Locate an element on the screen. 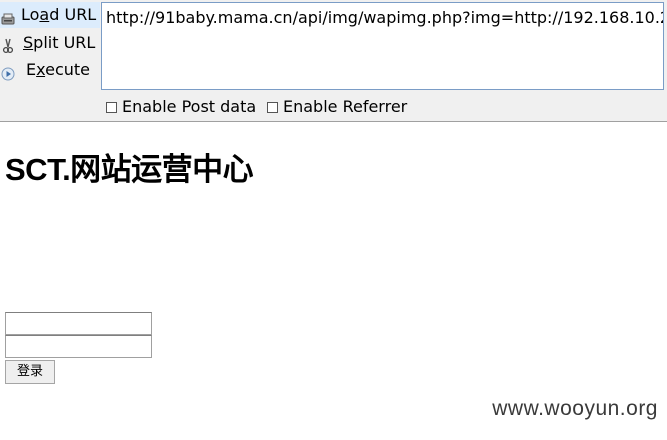 Image resolution: width=667 pixels, height=440 pixels. execute-button: Execute is located at coordinates (50, 70).